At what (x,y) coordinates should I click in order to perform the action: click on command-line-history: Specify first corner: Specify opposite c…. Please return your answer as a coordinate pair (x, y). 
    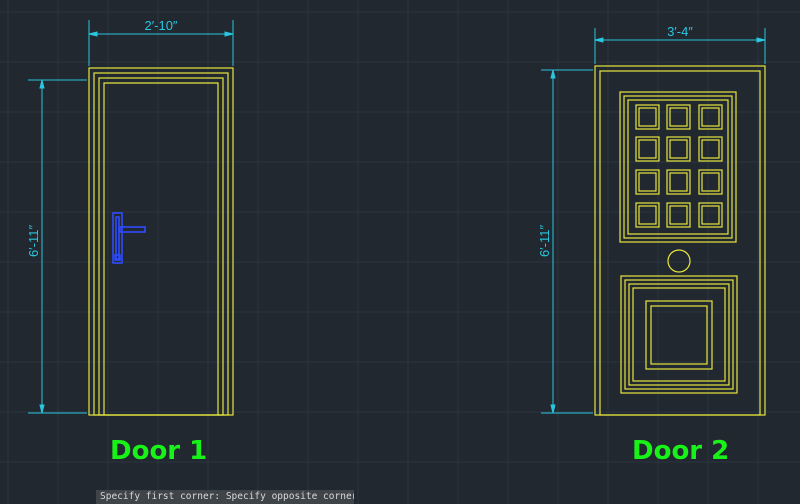
    Looking at the image, I should click on (225, 497).